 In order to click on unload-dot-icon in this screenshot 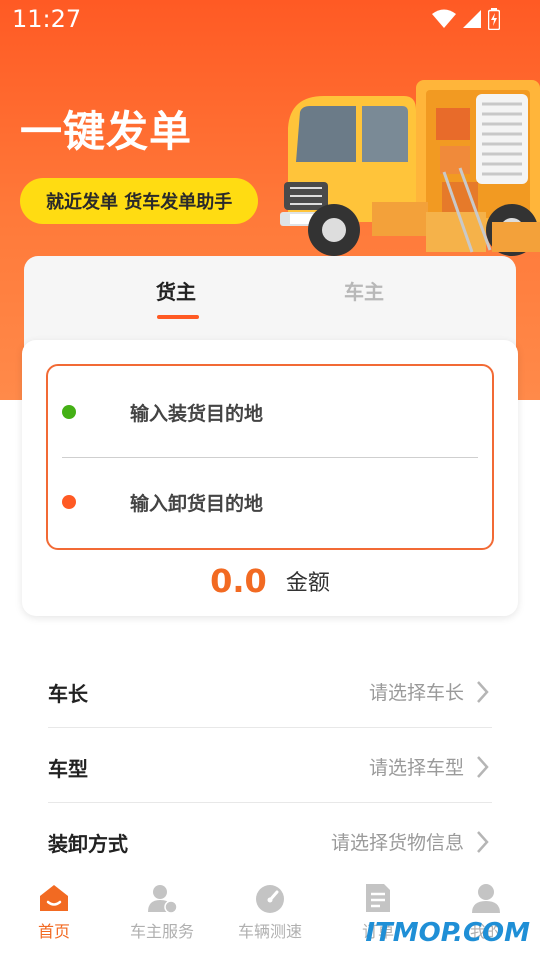, I will do `click(69, 502)`.